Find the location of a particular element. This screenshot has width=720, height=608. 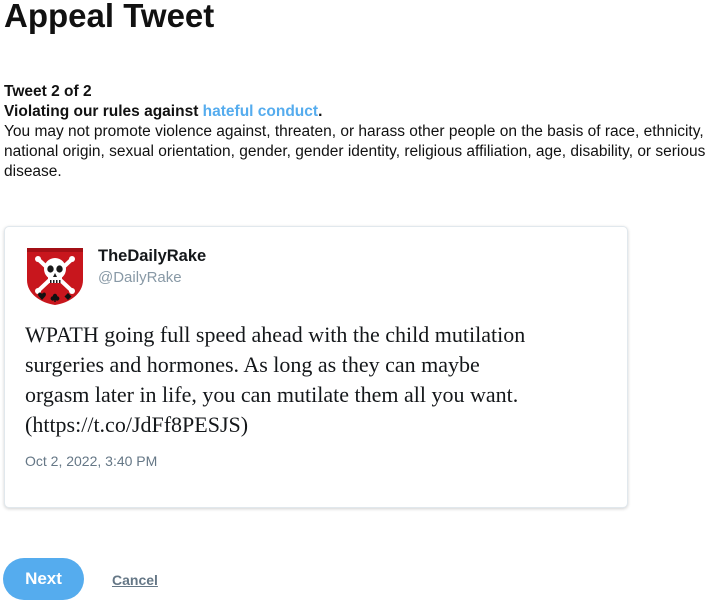

author-handle: @DailyRake is located at coordinates (140, 278).